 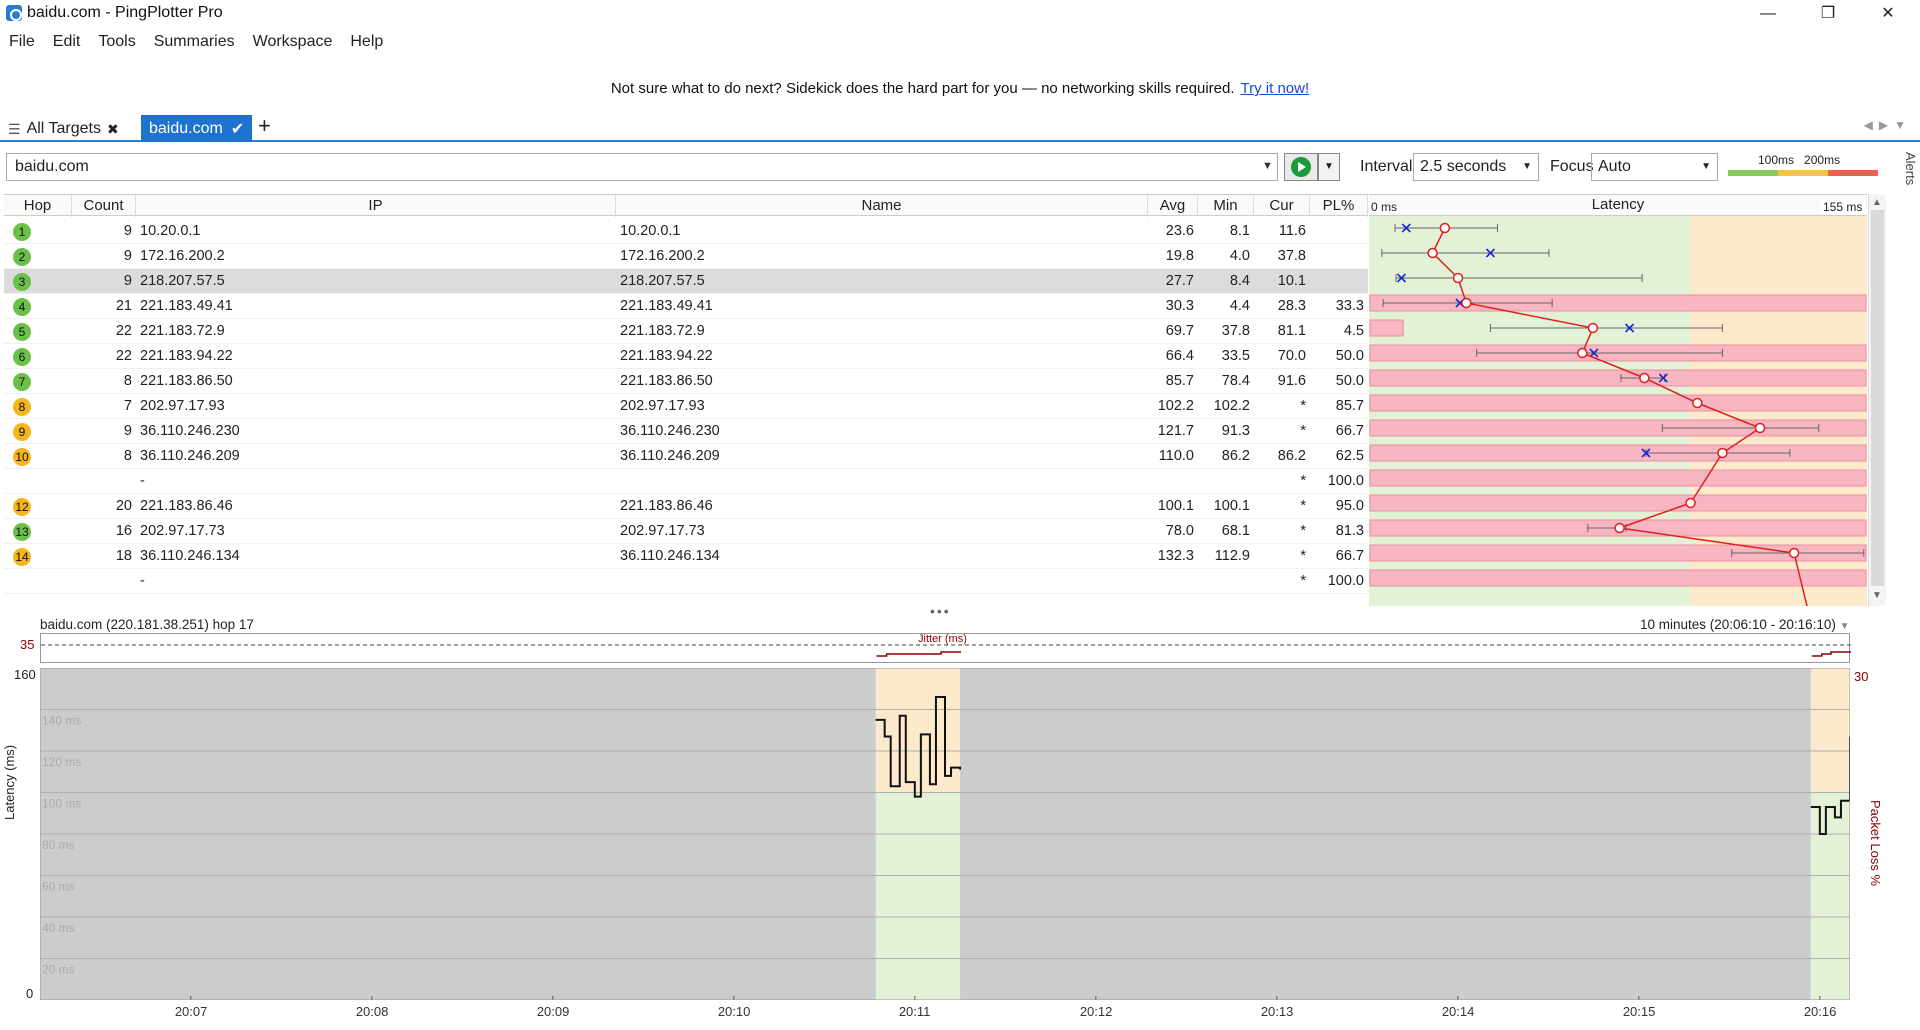 What do you see at coordinates (1830, 896) in the screenshot?
I see `zone-good` at bounding box center [1830, 896].